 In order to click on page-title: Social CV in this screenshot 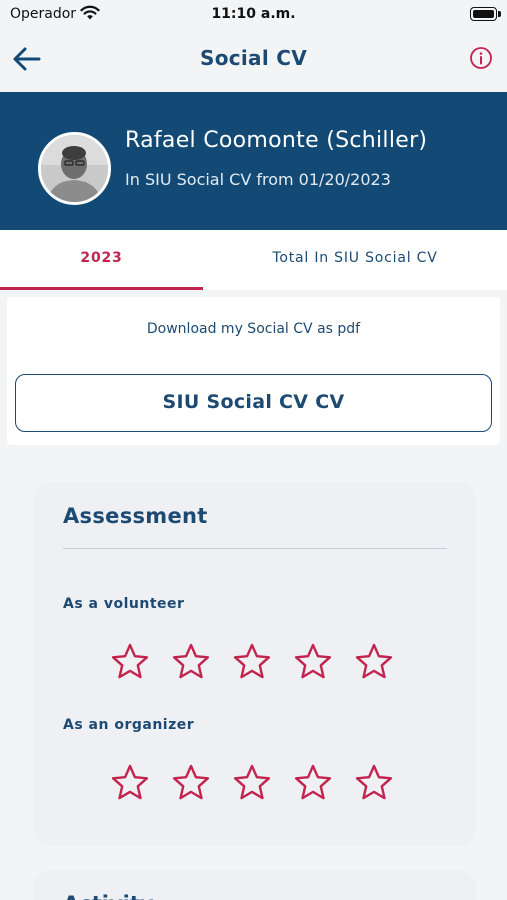, I will do `click(253, 58)`.